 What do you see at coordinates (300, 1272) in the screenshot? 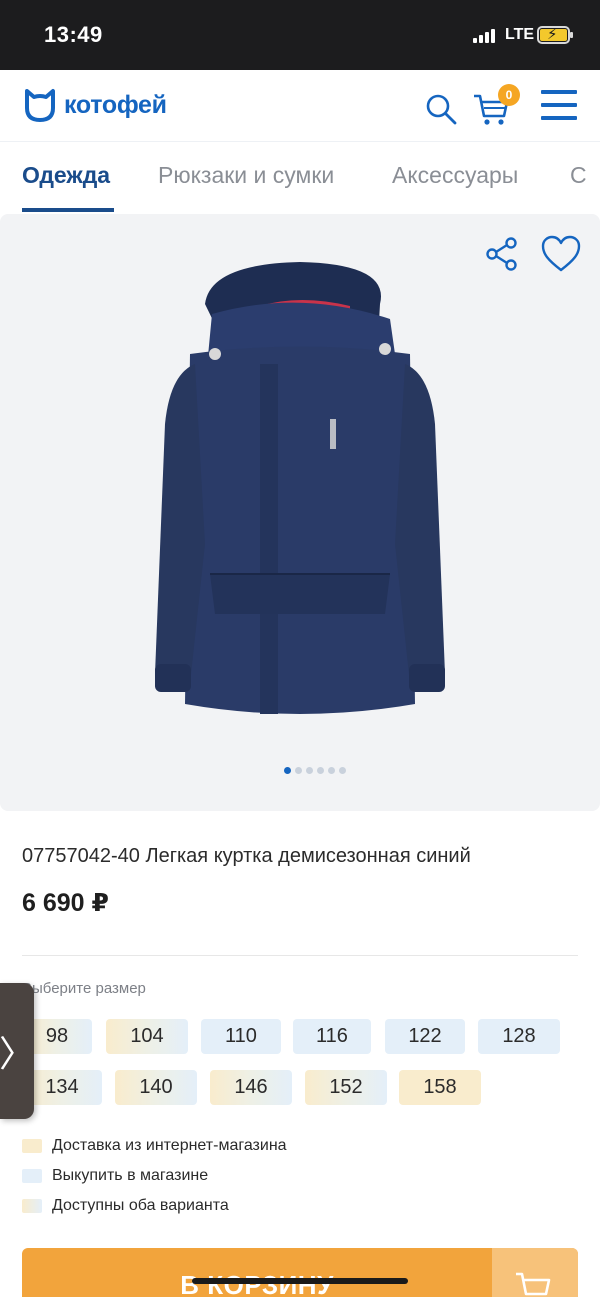
I see `add-to-cart-button: В КОРЗИНУ` at bounding box center [300, 1272].